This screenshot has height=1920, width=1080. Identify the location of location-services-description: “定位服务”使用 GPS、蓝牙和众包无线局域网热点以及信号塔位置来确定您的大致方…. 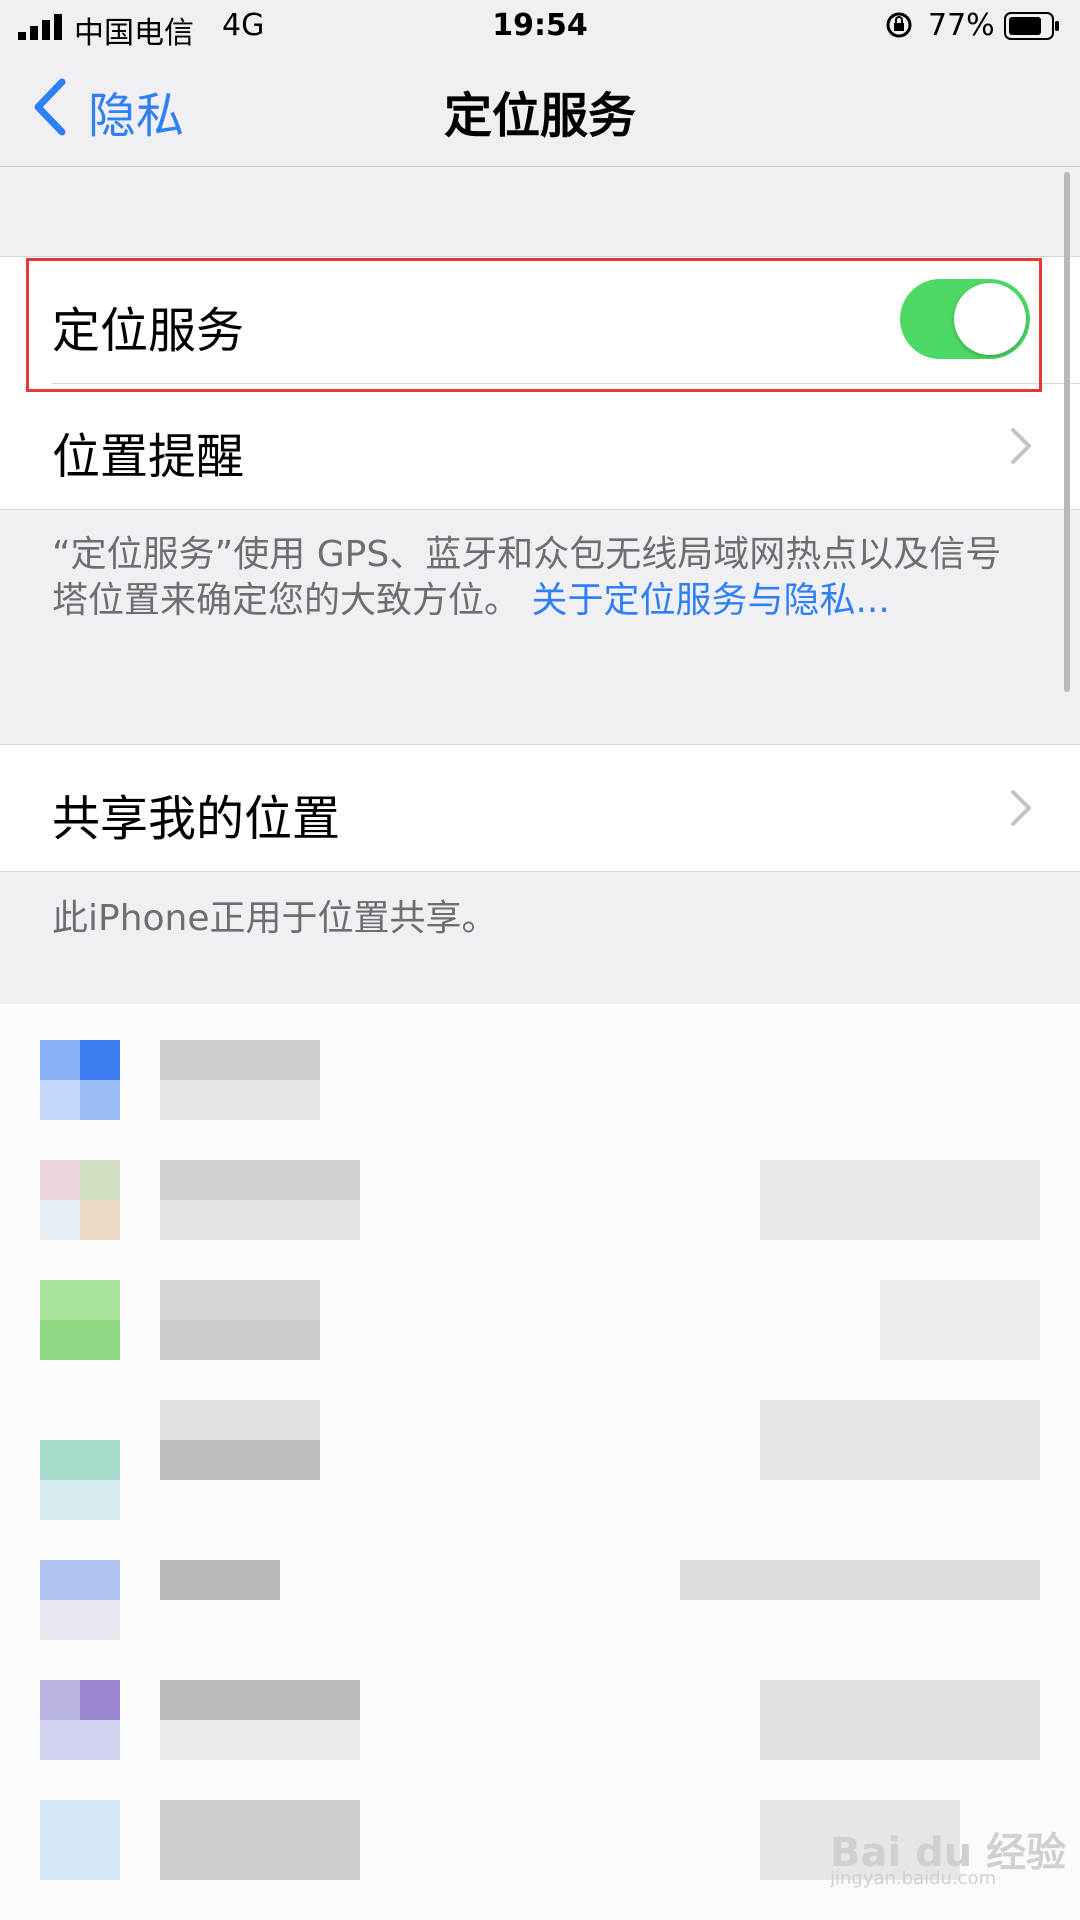
(542, 578).